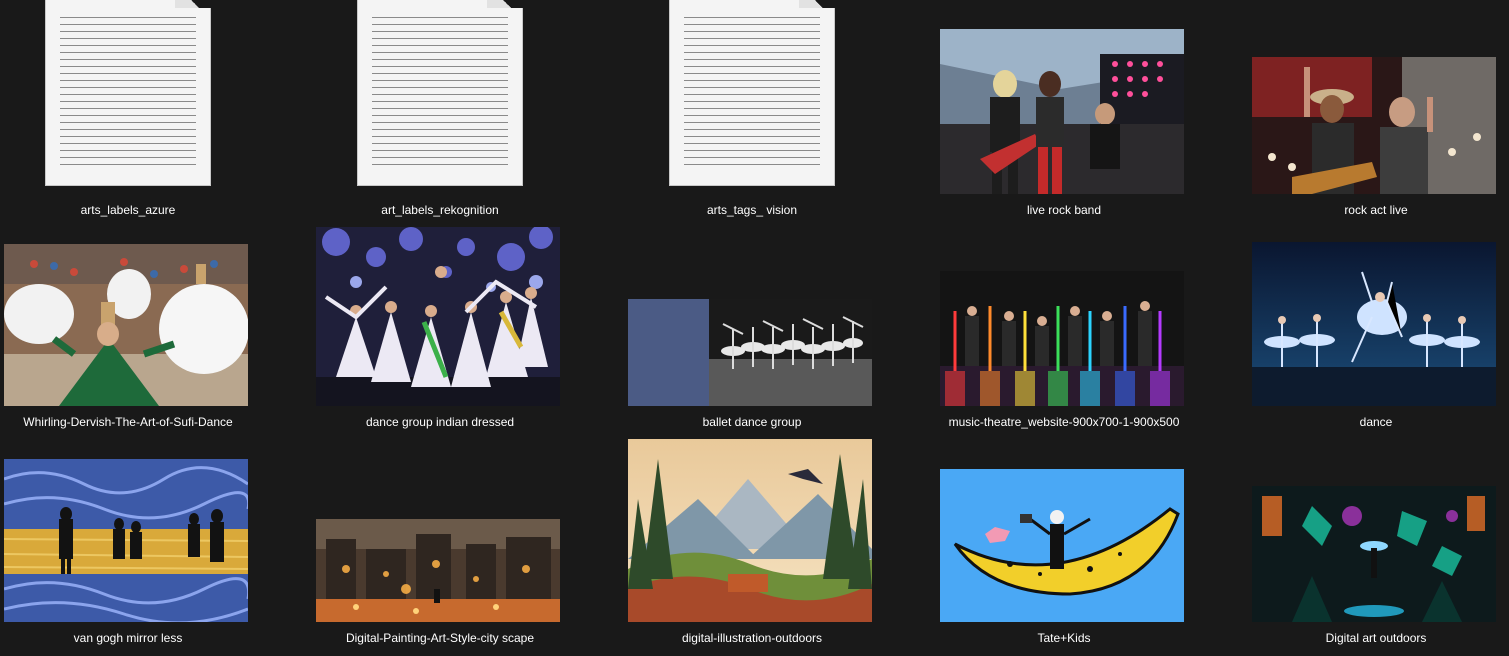 This screenshot has width=1509, height=656. Describe the element at coordinates (1376, 422) in the screenshot. I see `file-name-label: dance` at that location.